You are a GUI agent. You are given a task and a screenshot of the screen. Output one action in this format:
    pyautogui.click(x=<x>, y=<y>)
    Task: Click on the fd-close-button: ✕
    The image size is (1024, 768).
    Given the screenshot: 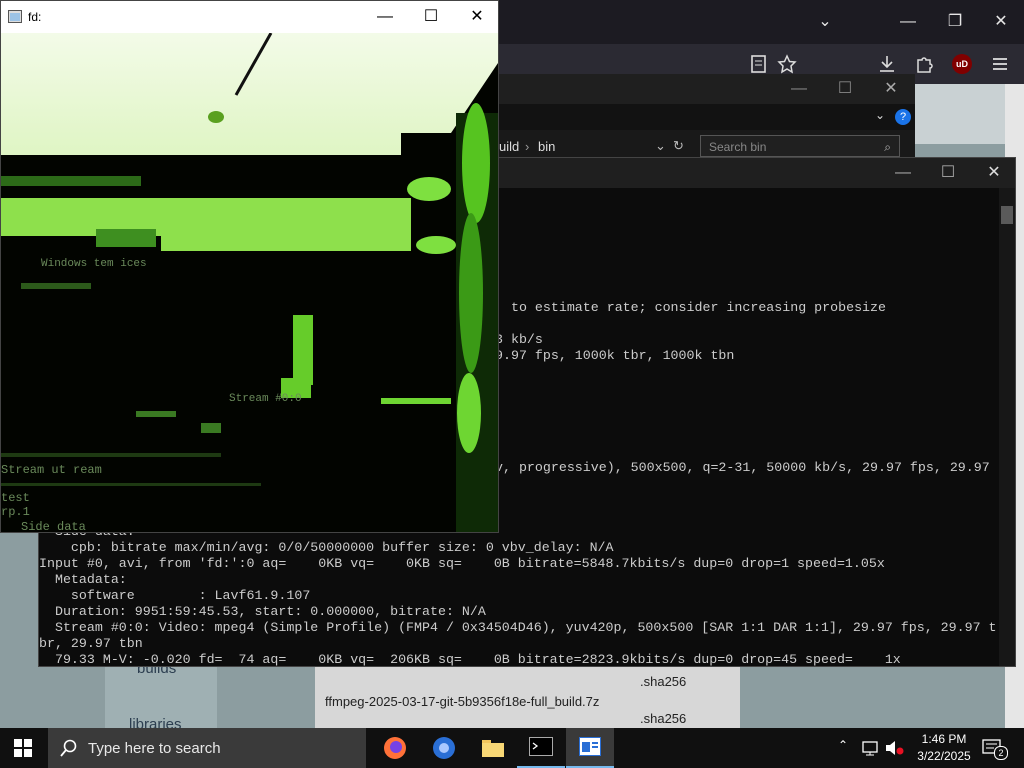 What is the action you would take?
    pyautogui.click(x=477, y=19)
    